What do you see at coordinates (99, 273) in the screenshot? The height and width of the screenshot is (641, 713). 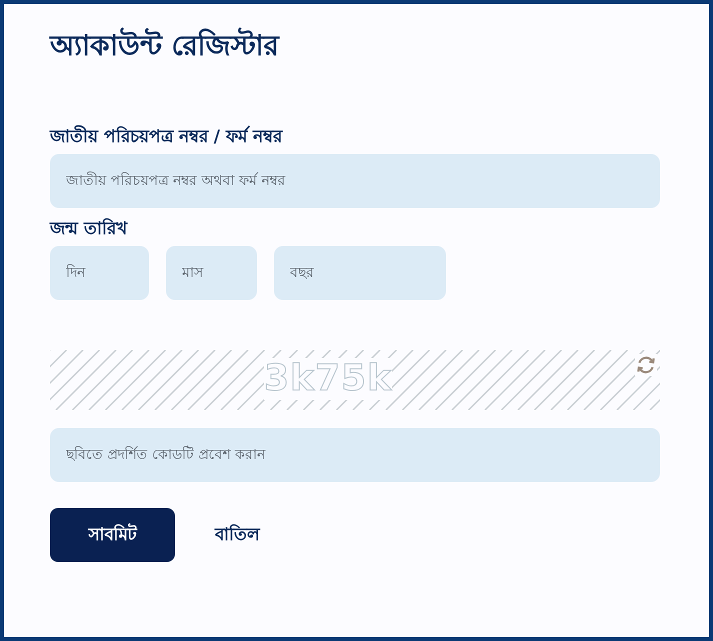 I see `input-field: দিন` at bounding box center [99, 273].